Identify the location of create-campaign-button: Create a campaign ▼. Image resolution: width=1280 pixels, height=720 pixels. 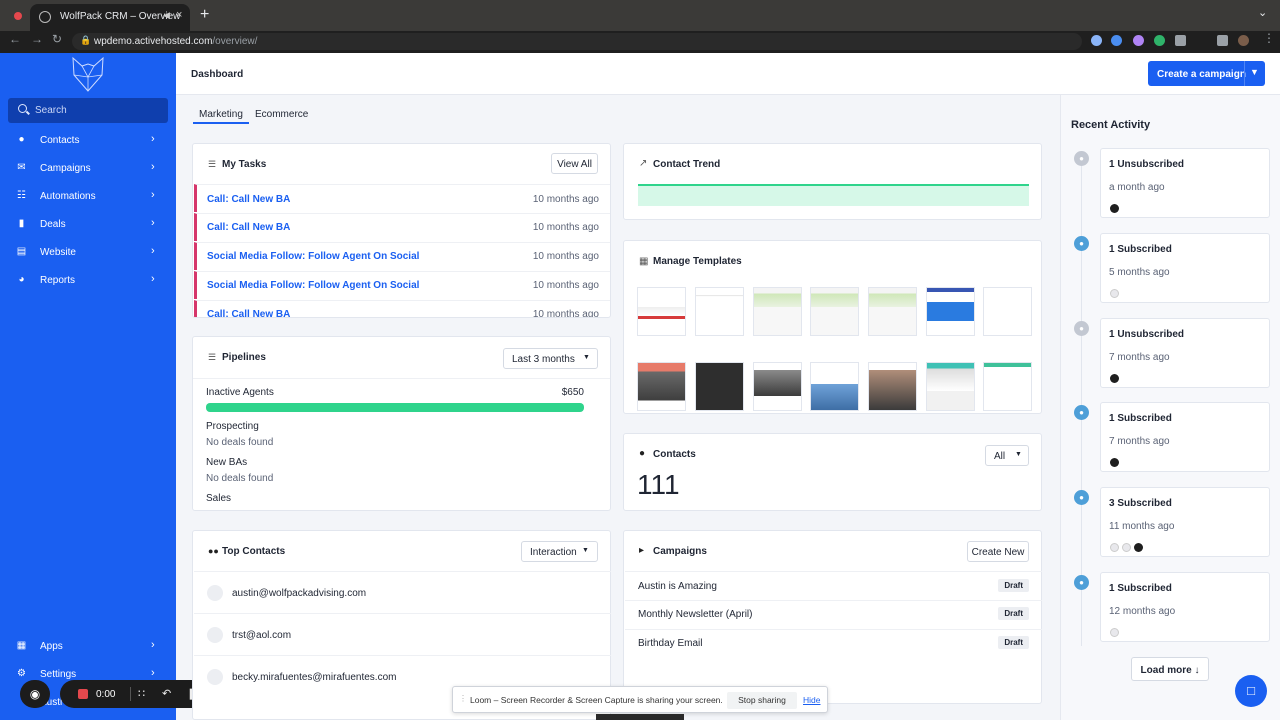
(1206, 73).